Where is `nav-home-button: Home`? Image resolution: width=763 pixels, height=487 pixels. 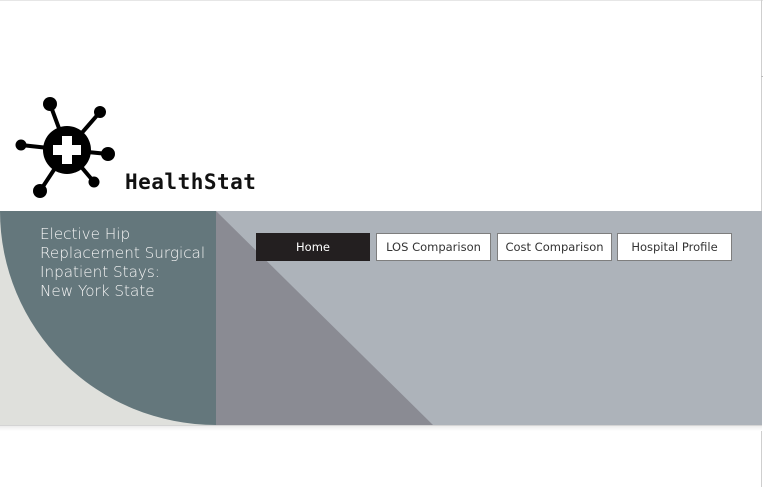 nav-home-button: Home is located at coordinates (313, 247).